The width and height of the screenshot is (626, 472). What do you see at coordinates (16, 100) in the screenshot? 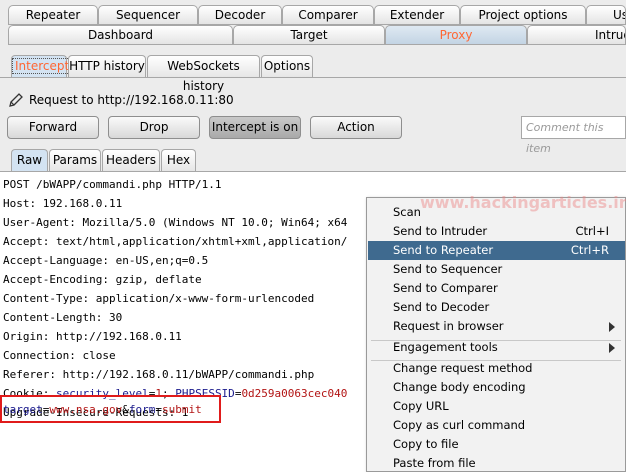
I see `pencil-icon` at bounding box center [16, 100].